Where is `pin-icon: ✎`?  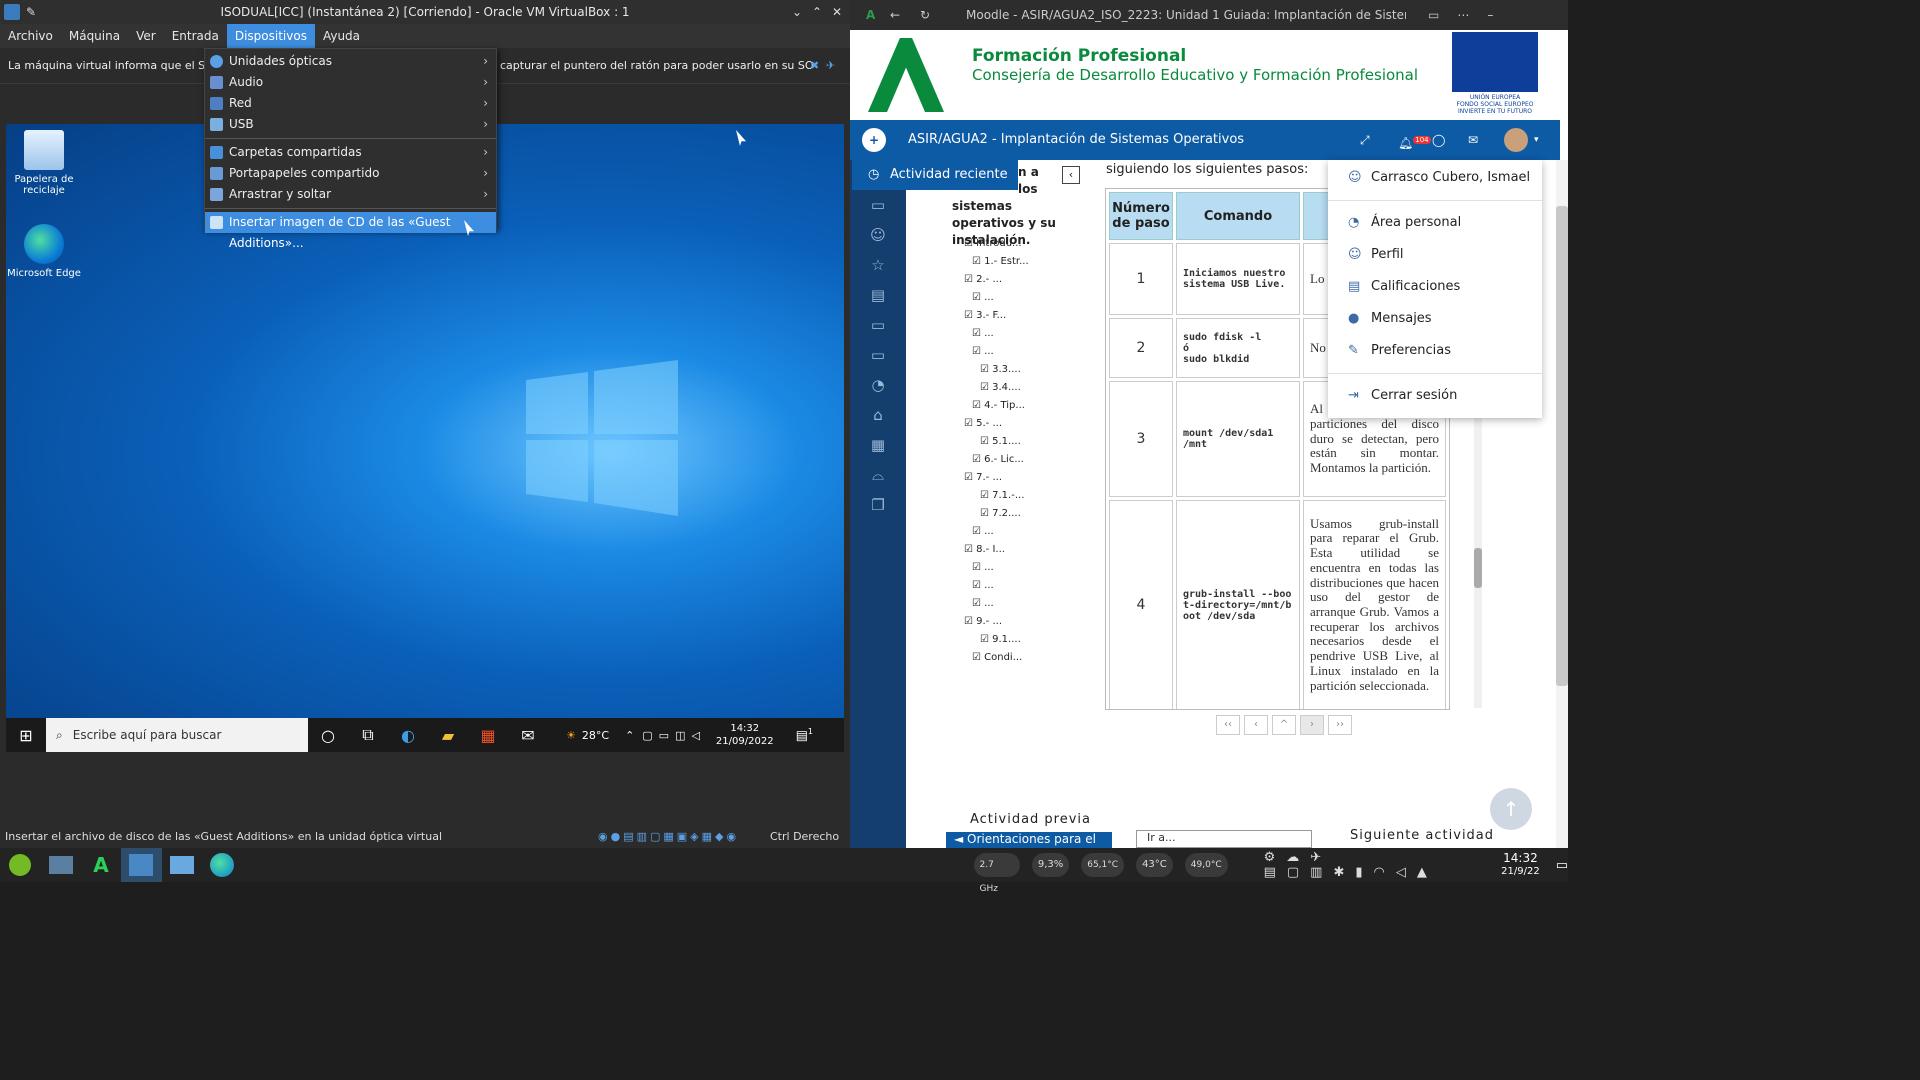
pin-icon: ✎ is located at coordinates (31, 12).